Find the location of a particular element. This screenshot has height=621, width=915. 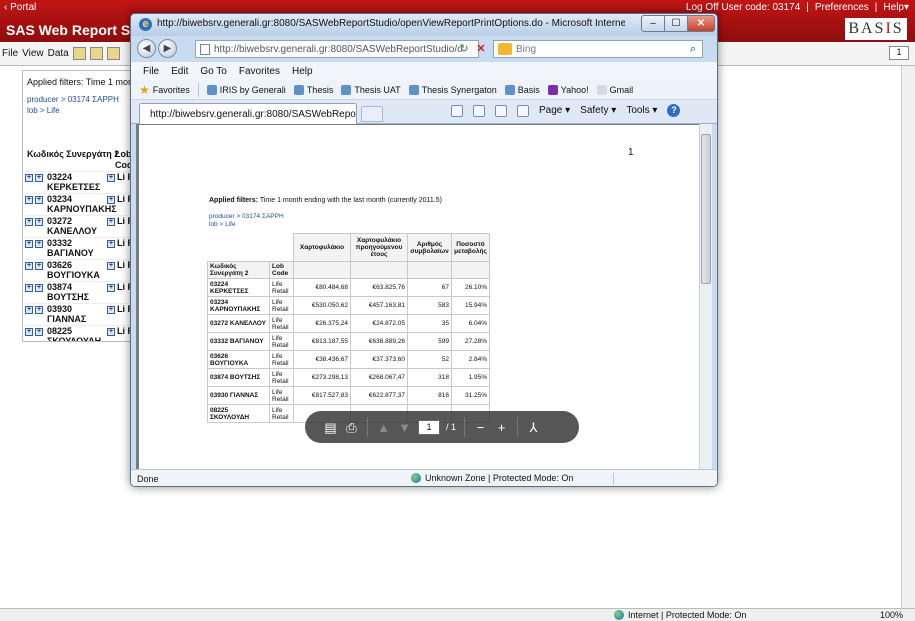

portfolio-value: €26.375,24 is located at coordinates (322, 323).